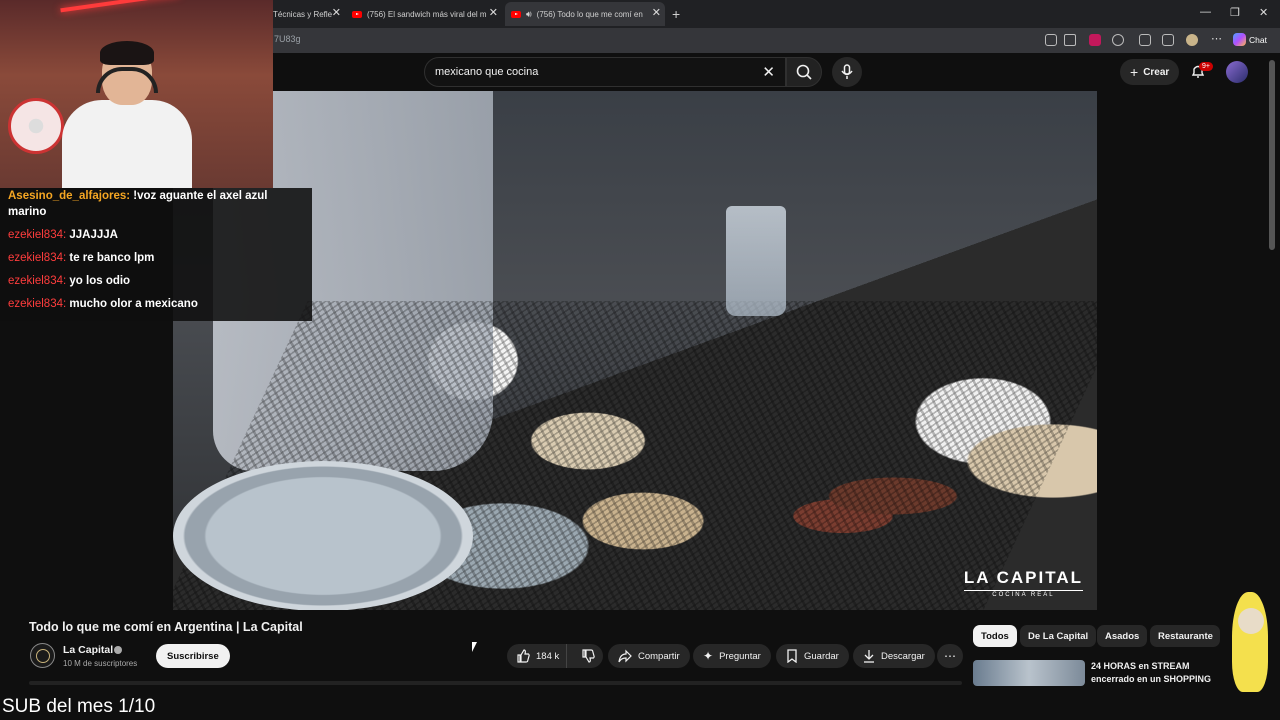  Describe the element at coordinates (1023, 594) in the screenshot. I see `watermark-sub: COCINA REAL` at that location.